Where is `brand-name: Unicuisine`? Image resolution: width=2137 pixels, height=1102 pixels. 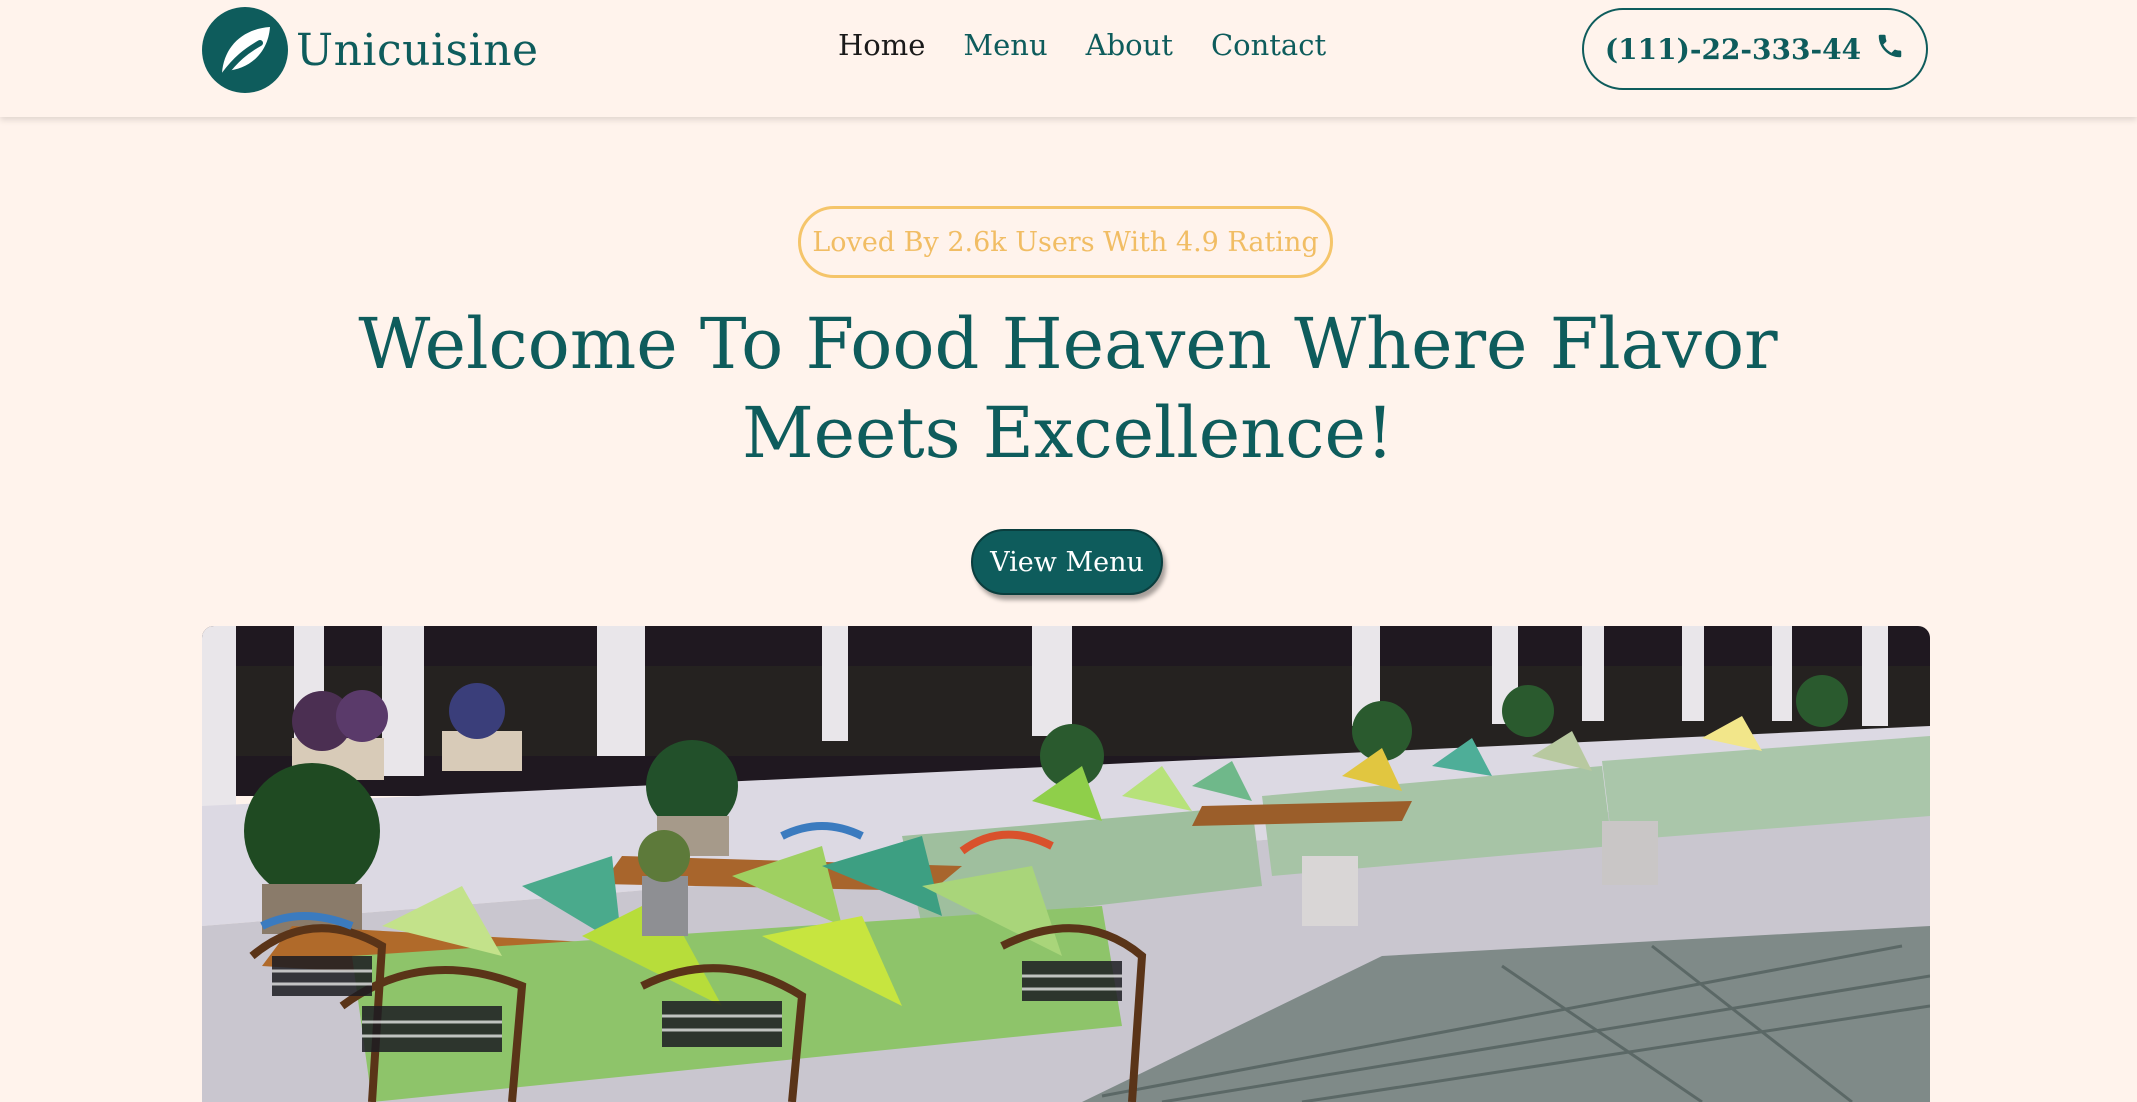
brand-name: Unicuisine is located at coordinates (417, 50).